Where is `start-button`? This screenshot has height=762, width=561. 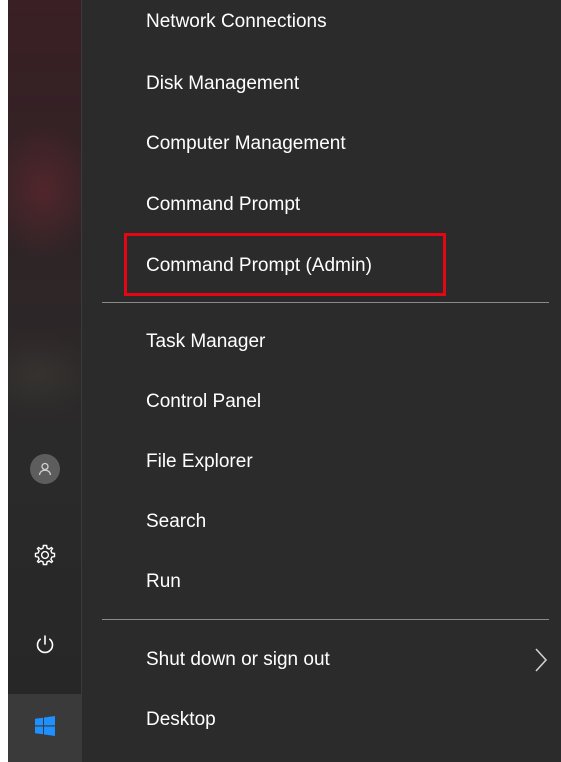
start-button is located at coordinates (44, 728).